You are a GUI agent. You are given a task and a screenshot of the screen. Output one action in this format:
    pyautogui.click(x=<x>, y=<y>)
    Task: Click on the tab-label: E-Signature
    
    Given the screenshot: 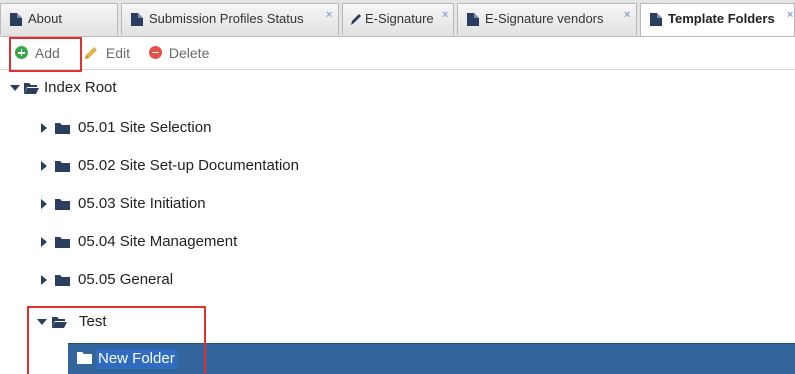 What is the action you would take?
    pyautogui.click(x=399, y=18)
    